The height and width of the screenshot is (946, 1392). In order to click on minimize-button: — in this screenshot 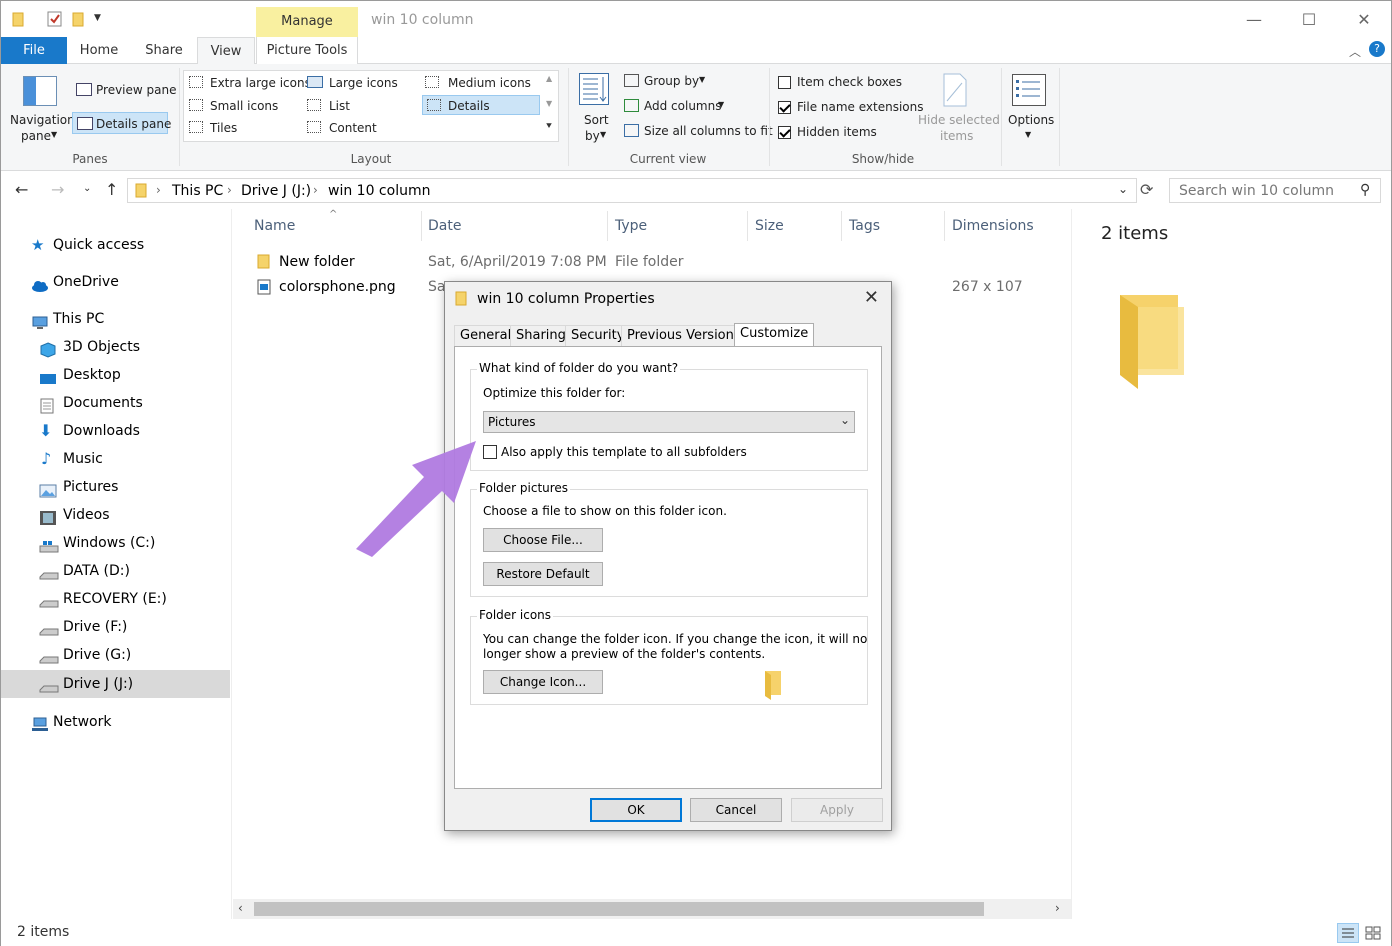, I will do `click(1254, 20)`.